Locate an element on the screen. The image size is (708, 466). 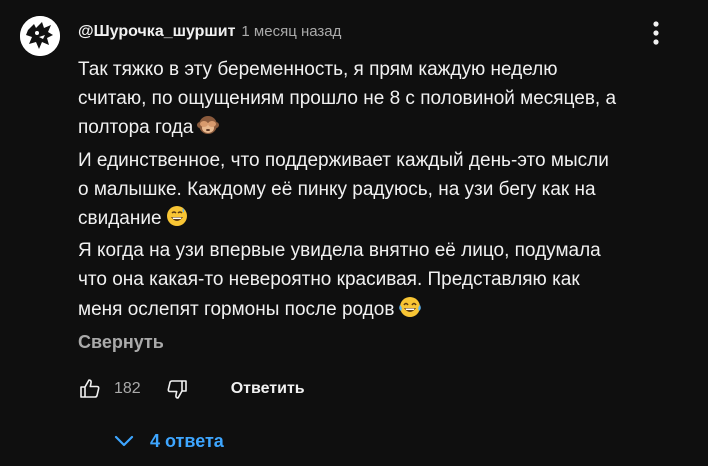
comment-header: @Шурочка_шуршит 1 месяц назад is located at coordinates (209, 34).